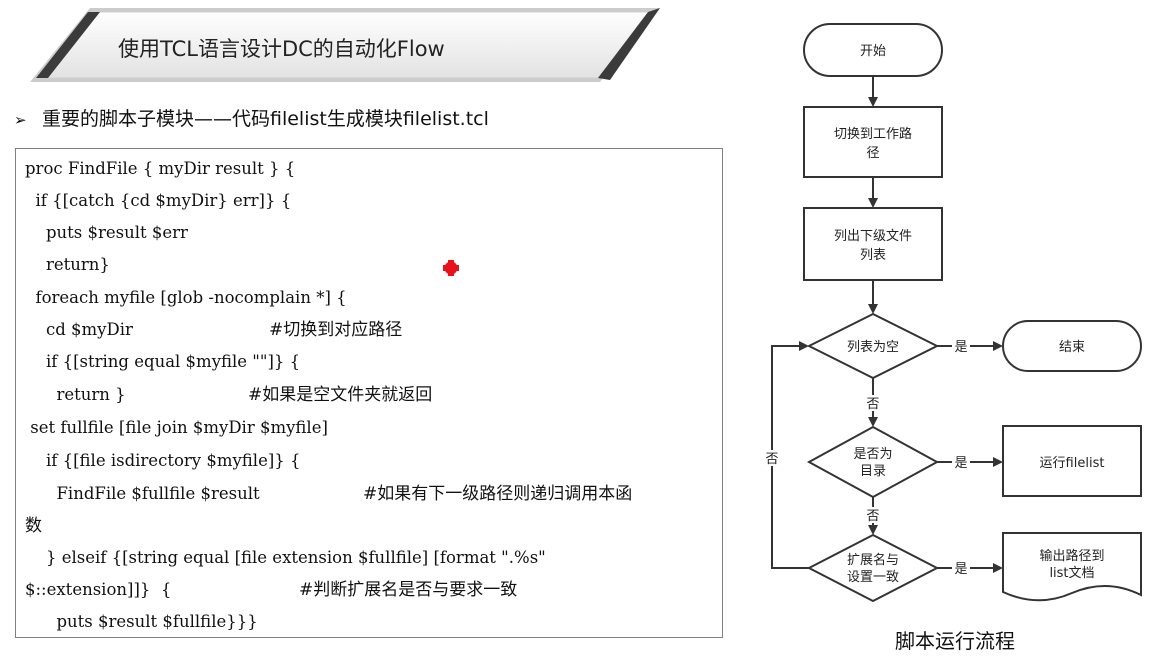 The width and height of the screenshot is (1170, 663). What do you see at coordinates (106, 232) in the screenshot?
I see `code-line: puts $result $err` at bounding box center [106, 232].